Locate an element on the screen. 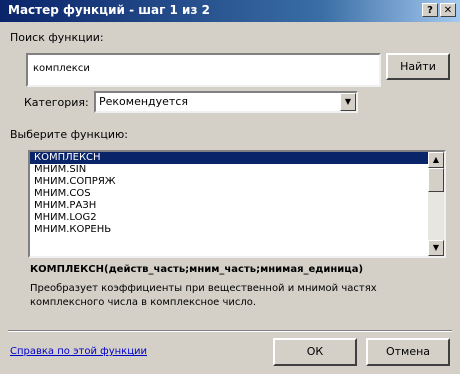 This screenshot has height=374, width=460. title-bar: Мастер функций - шаг 1 из 2 ? ✕ is located at coordinates (230, 11).